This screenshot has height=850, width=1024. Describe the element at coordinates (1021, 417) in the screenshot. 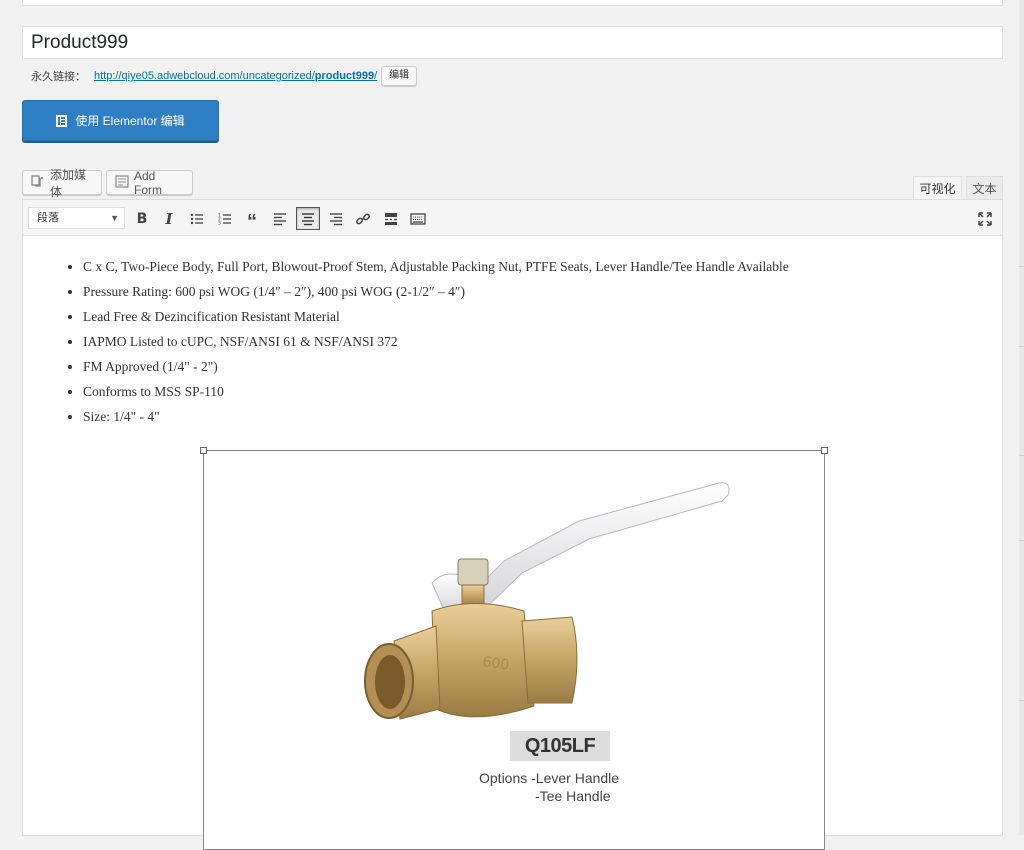

I see `right-sidebar-edge` at that location.